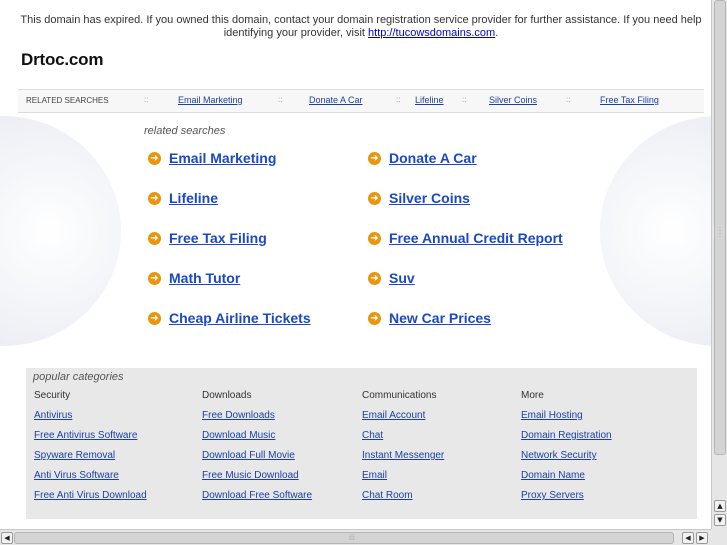 The width and height of the screenshot is (727, 545). Describe the element at coordinates (193, 198) in the screenshot. I see `related-search-label: Lifeline` at that location.